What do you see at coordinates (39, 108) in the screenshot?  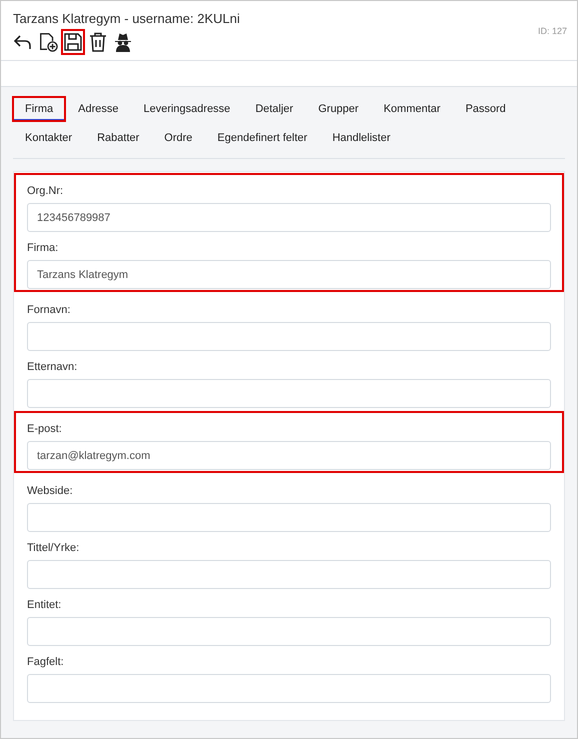 I see `tab: Firma` at bounding box center [39, 108].